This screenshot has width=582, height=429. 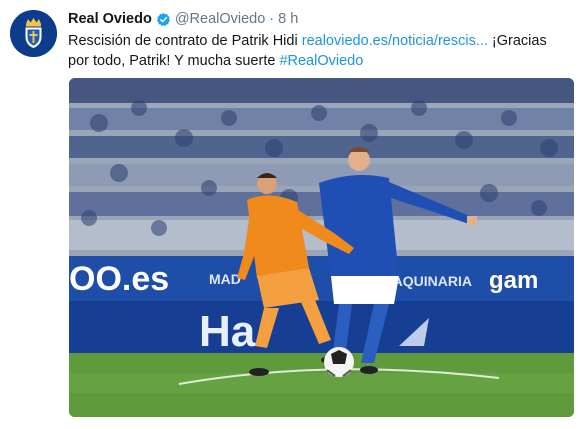 I want to click on hashtag-link: #RealOviedo, so click(x=321, y=61).